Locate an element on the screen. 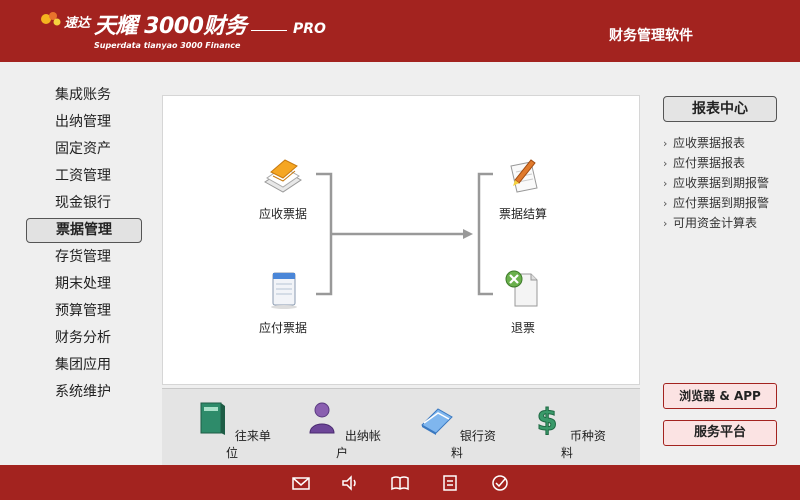  bank-data-icon is located at coordinates (437, 421).